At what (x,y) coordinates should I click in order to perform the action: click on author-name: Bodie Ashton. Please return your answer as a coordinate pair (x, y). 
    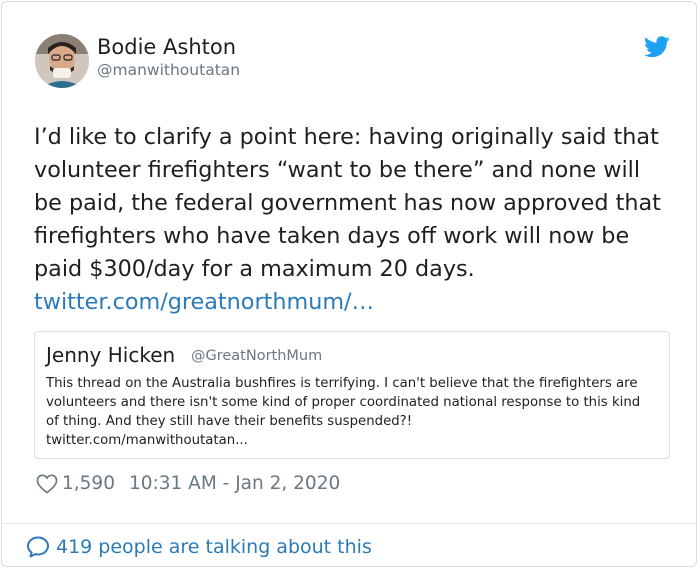
    Looking at the image, I should click on (166, 47).